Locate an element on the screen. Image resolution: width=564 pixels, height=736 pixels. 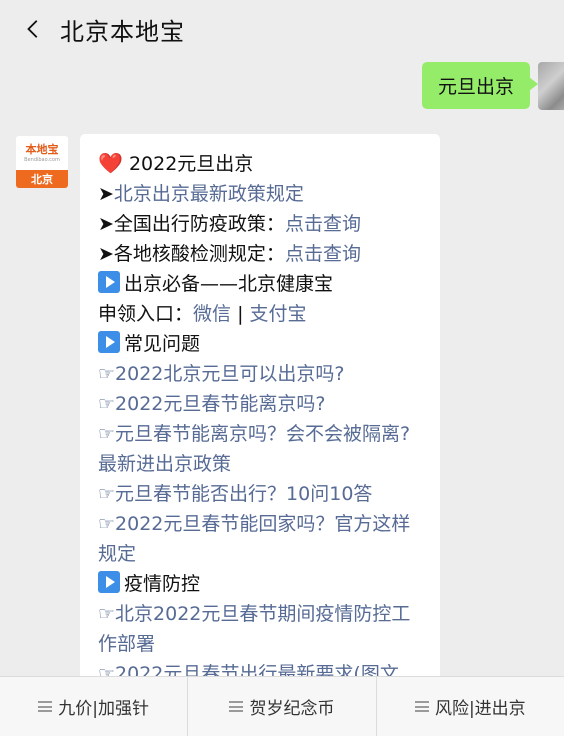
section-title: 常见问题 is located at coordinates (162, 344).